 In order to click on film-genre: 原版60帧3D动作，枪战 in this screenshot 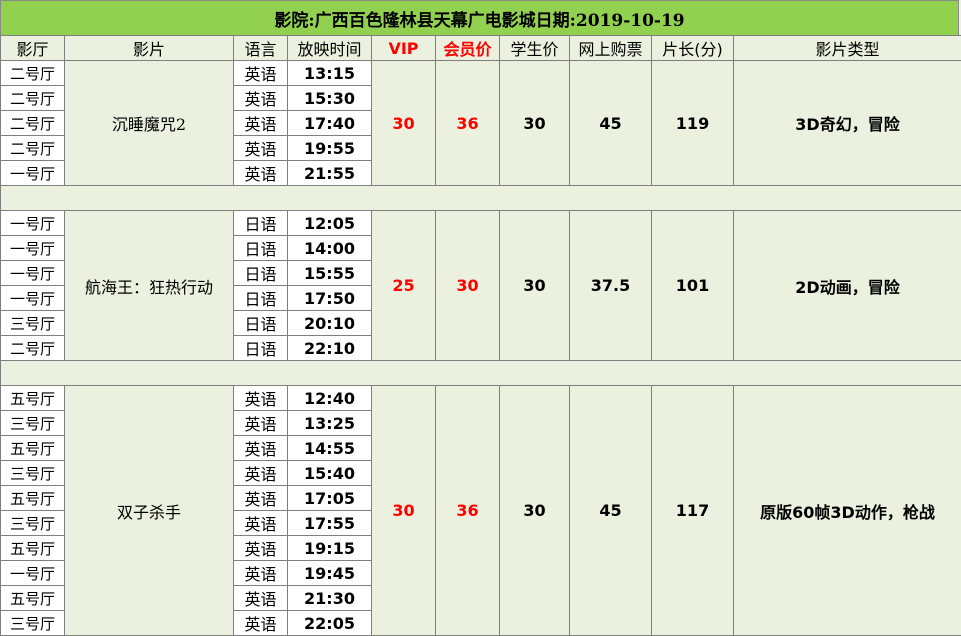, I will do `click(847, 511)`.